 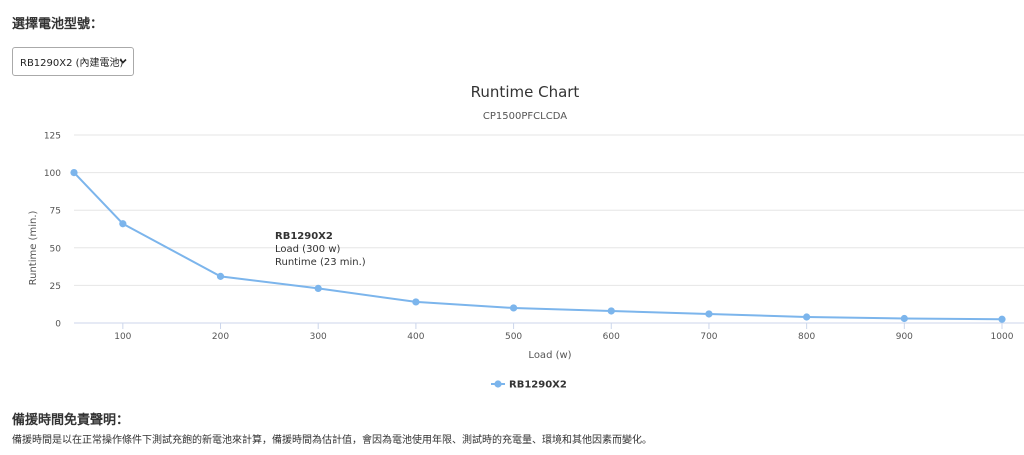 What do you see at coordinates (71, 420) in the screenshot?
I see `disclaimer-title: 備援時間免責聲明：` at bounding box center [71, 420].